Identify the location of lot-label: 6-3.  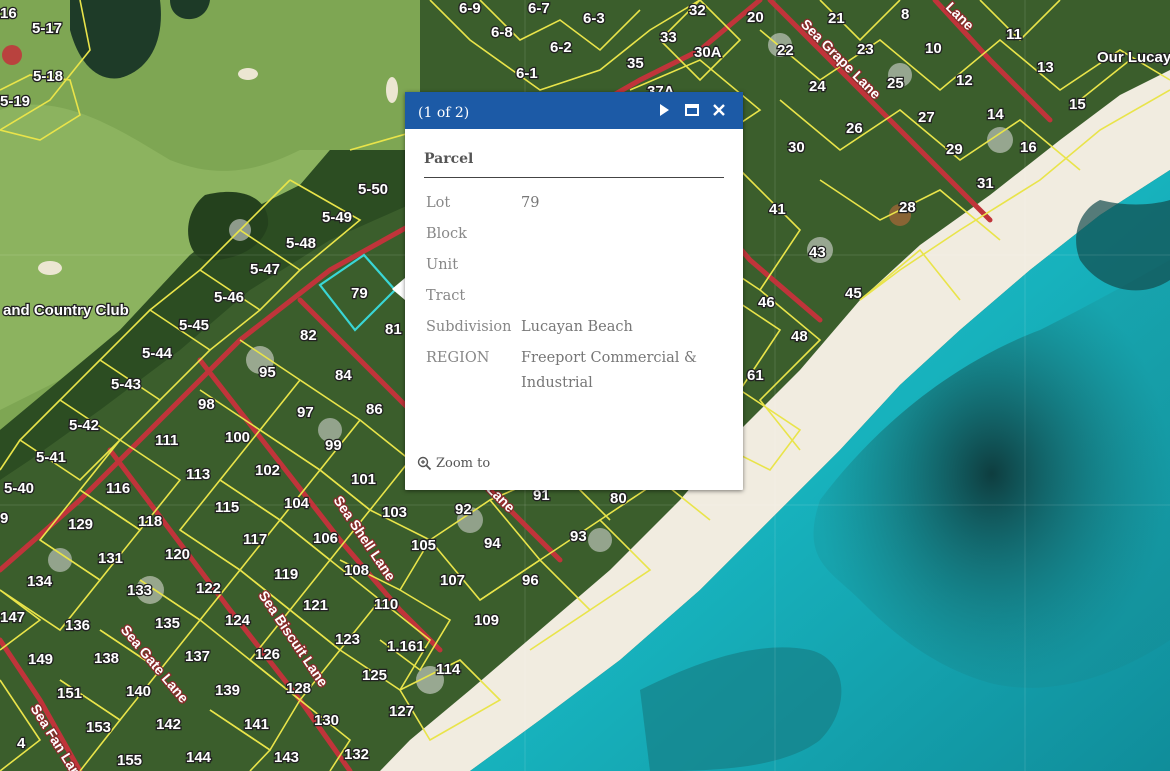
(594, 18).